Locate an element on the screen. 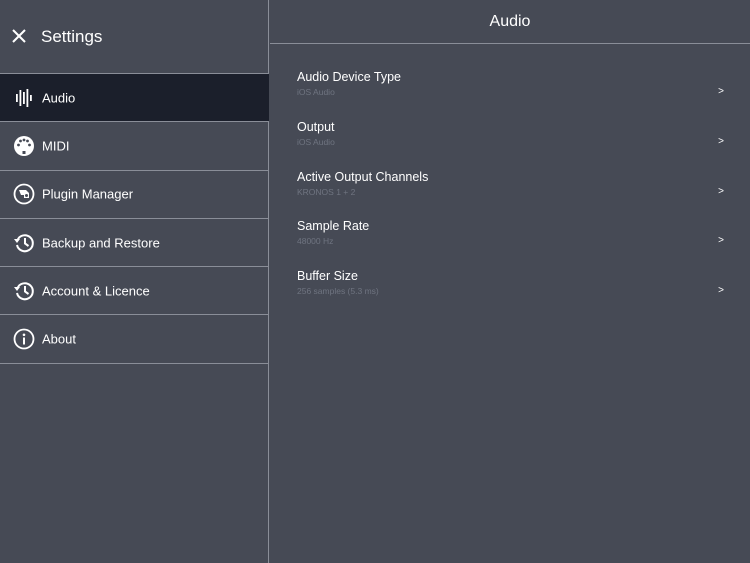 This screenshot has height=563, width=750. detail-header: Audio is located at coordinates (510, 22).